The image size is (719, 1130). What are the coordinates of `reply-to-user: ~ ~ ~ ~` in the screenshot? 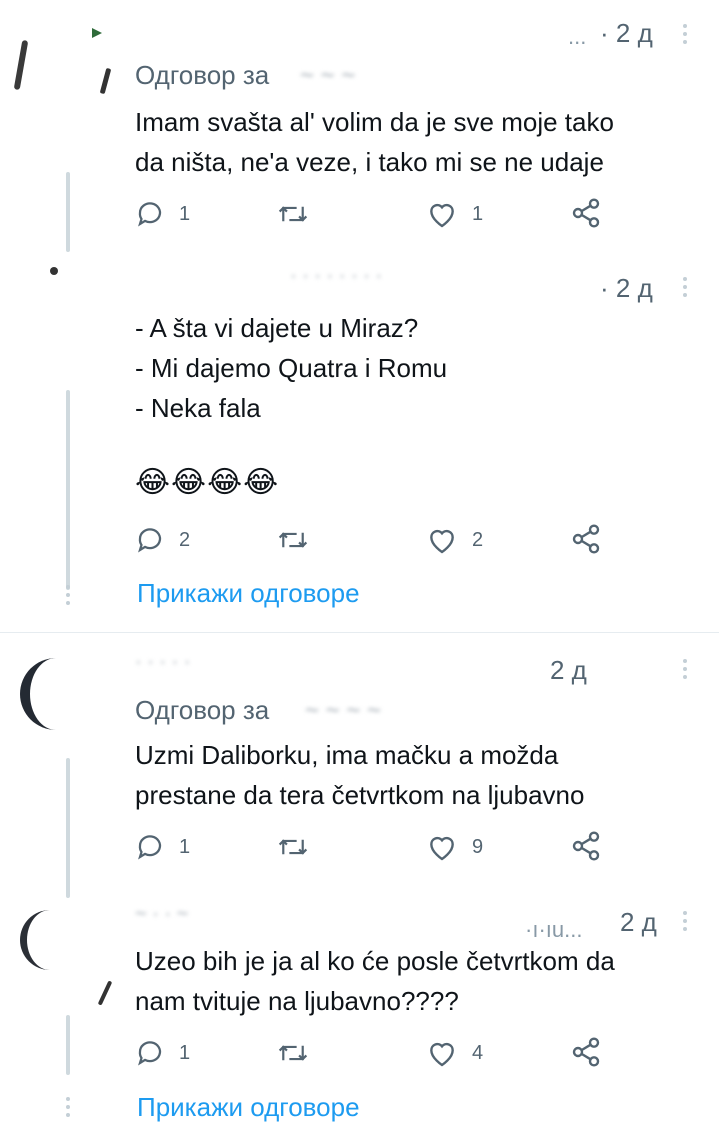 It's located at (343, 711).